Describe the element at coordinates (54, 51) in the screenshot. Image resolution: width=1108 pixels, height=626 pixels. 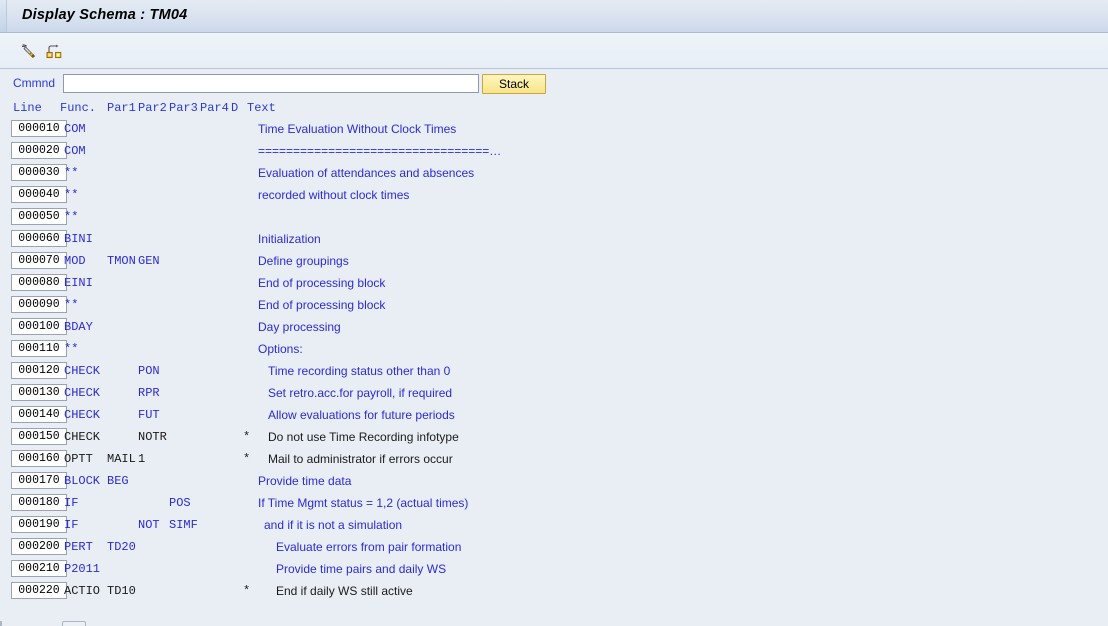
I see `navigate-hierarchy-icon-button` at that location.